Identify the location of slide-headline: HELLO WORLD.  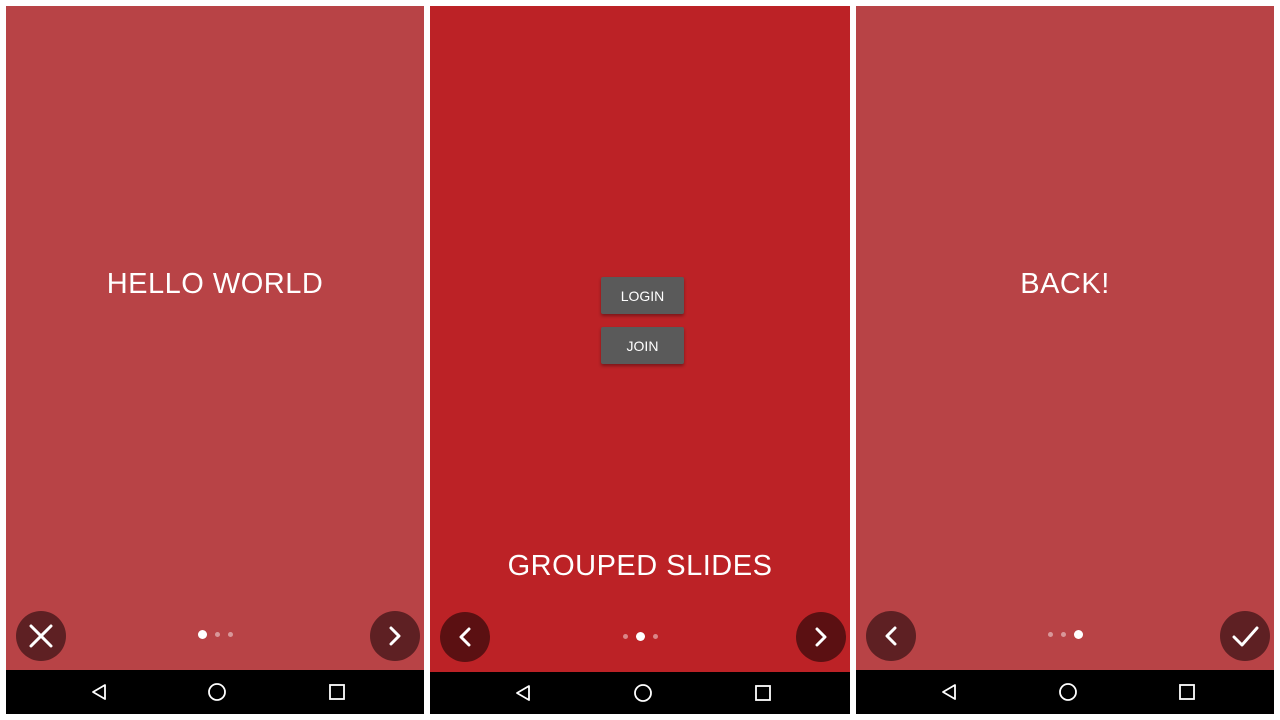
(215, 284).